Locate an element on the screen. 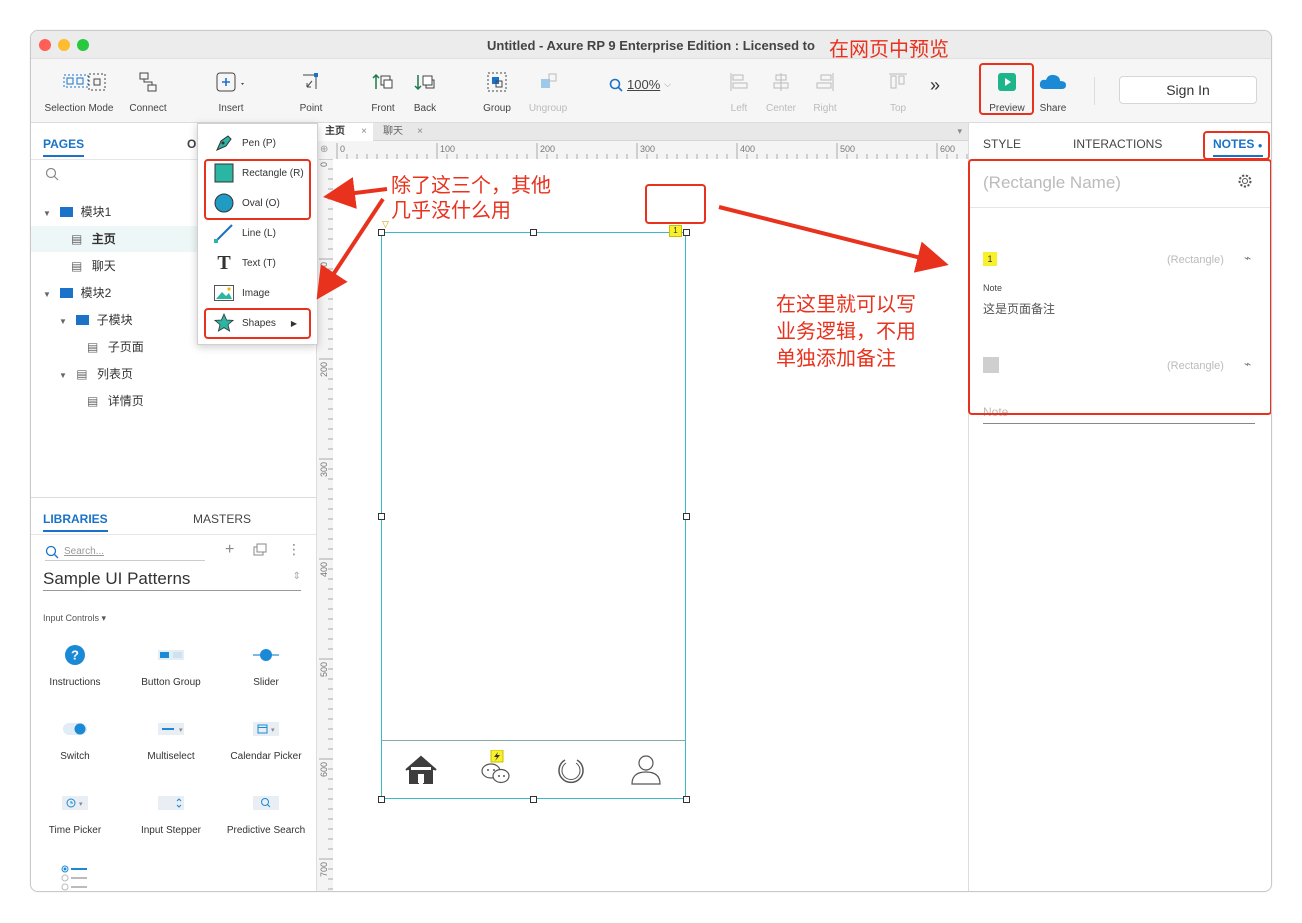  tab-divider is located at coordinates (1120, 159).